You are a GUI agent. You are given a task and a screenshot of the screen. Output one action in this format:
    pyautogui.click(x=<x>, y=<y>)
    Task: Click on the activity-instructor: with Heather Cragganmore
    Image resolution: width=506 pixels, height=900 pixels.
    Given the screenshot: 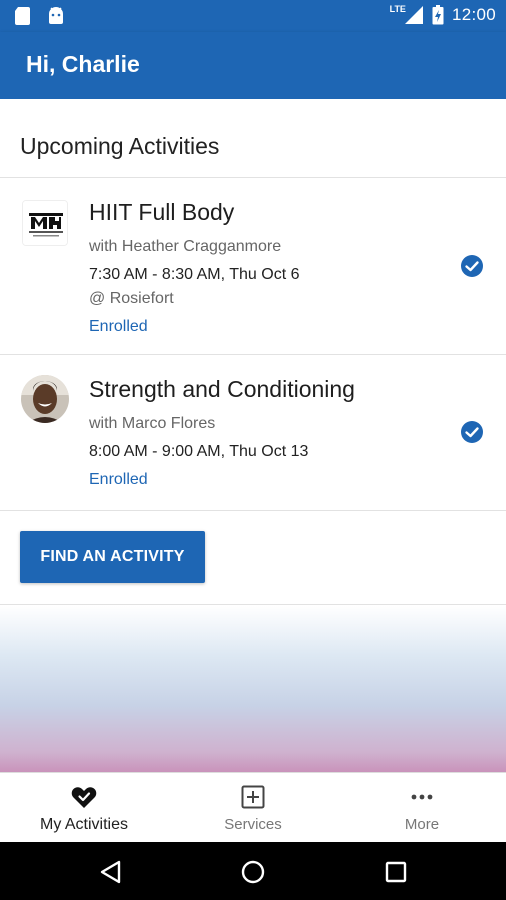 What is the action you would take?
    pyautogui.click(x=185, y=246)
    